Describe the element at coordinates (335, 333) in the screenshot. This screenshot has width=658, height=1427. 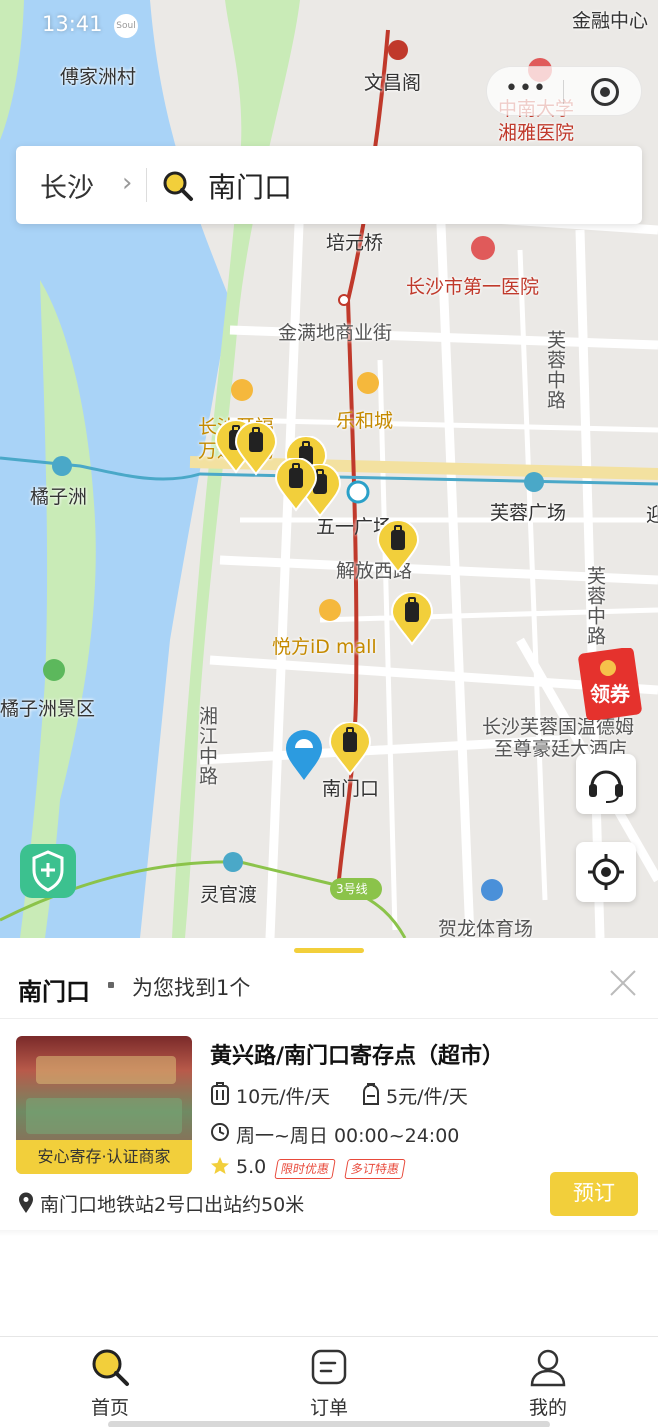
I see `map-label: 金满地商业街` at that location.